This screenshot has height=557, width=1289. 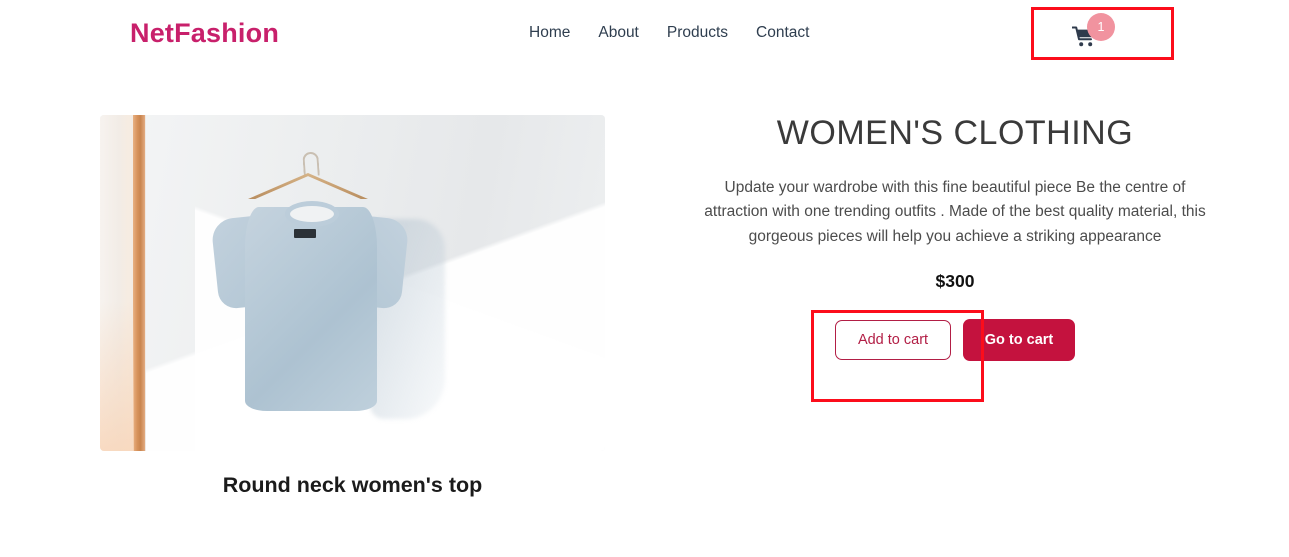 What do you see at coordinates (139, 283) in the screenshot?
I see `door-frame-edge` at bounding box center [139, 283].